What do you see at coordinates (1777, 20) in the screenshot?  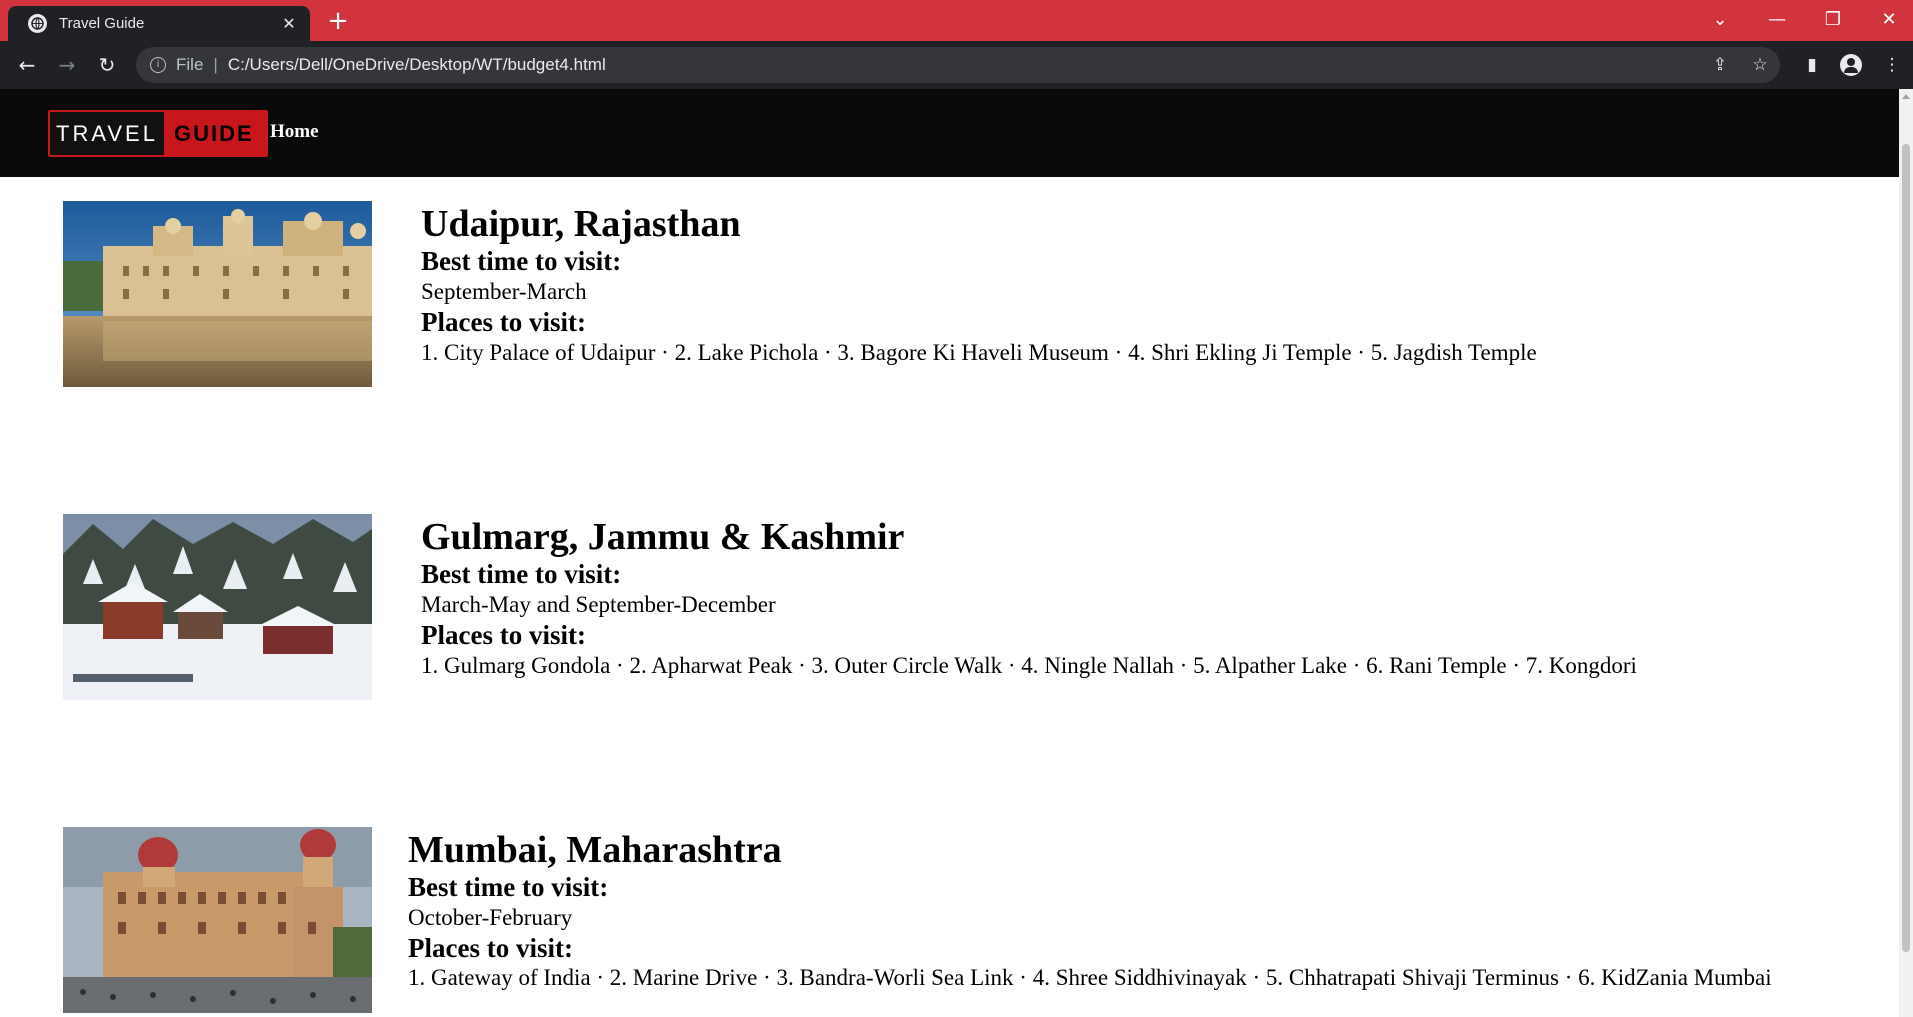 I see `minimize-icon: —` at bounding box center [1777, 20].